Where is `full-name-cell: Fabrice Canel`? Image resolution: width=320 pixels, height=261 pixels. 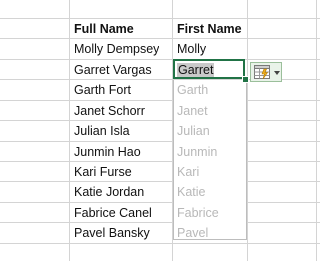
full-name-cell: Fabrice Canel is located at coordinates (113, 213).